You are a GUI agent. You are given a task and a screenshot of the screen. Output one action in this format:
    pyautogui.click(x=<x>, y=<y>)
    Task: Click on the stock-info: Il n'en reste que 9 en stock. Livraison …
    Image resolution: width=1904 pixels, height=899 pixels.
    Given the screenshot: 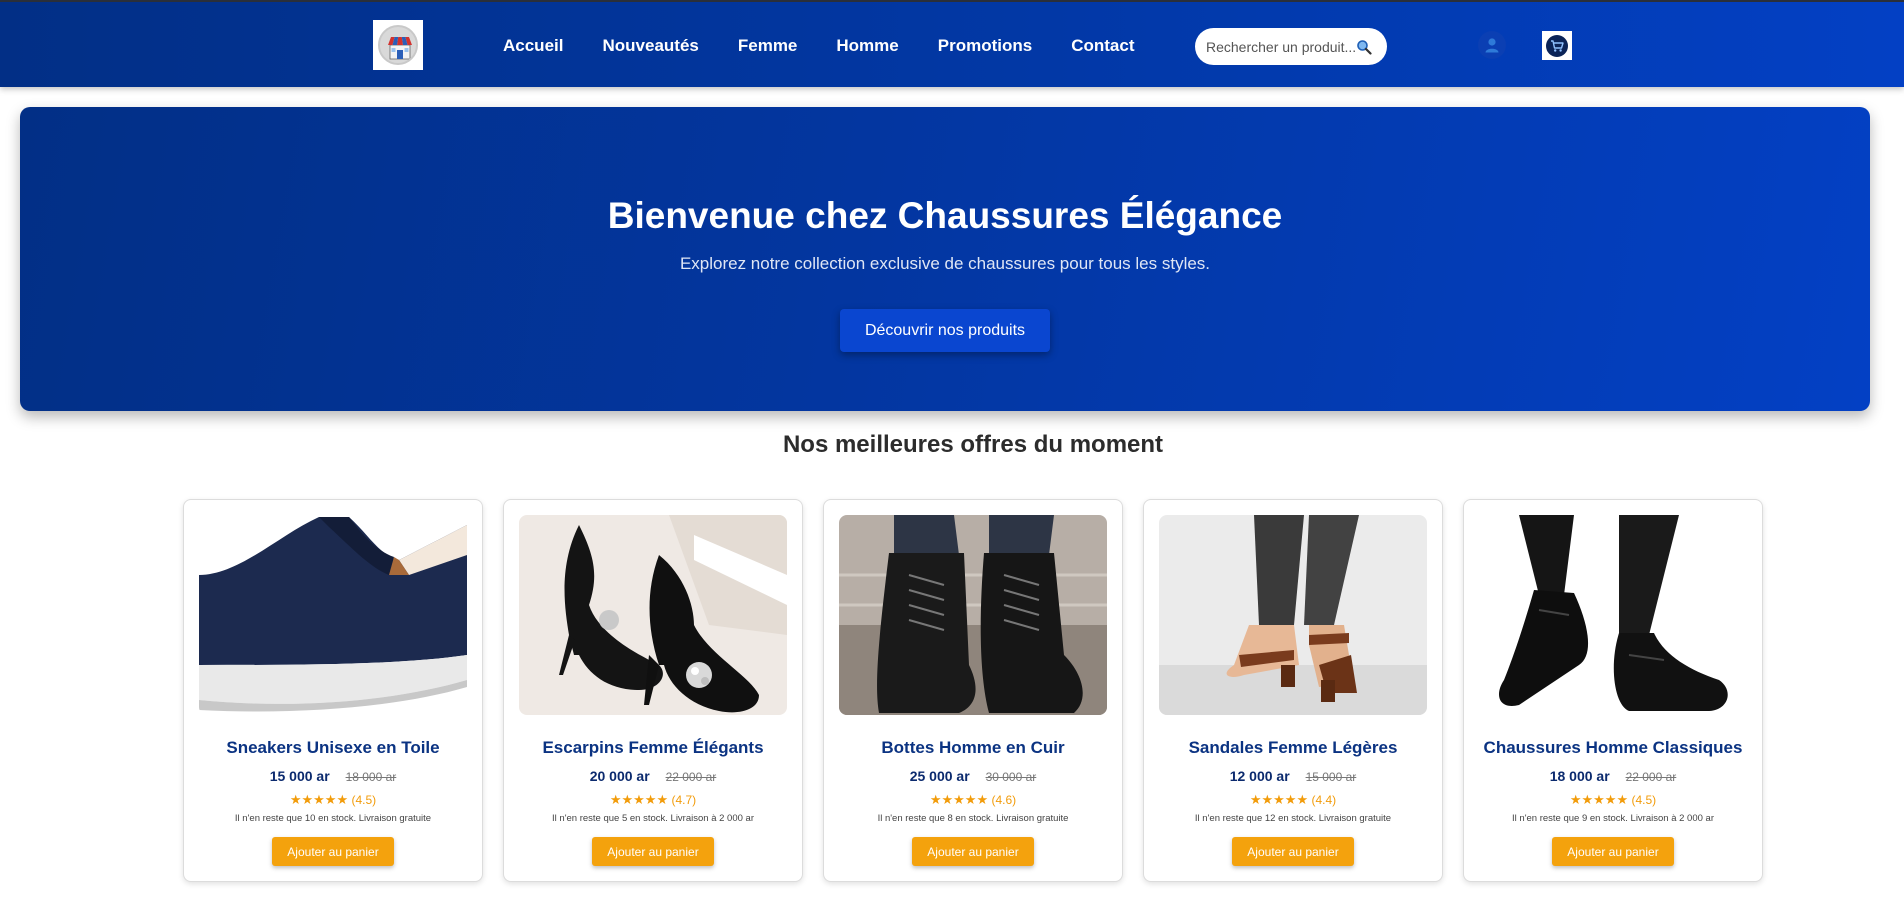 What is the action you would take?
    pyautogui.click(x=1613, y=818)
    